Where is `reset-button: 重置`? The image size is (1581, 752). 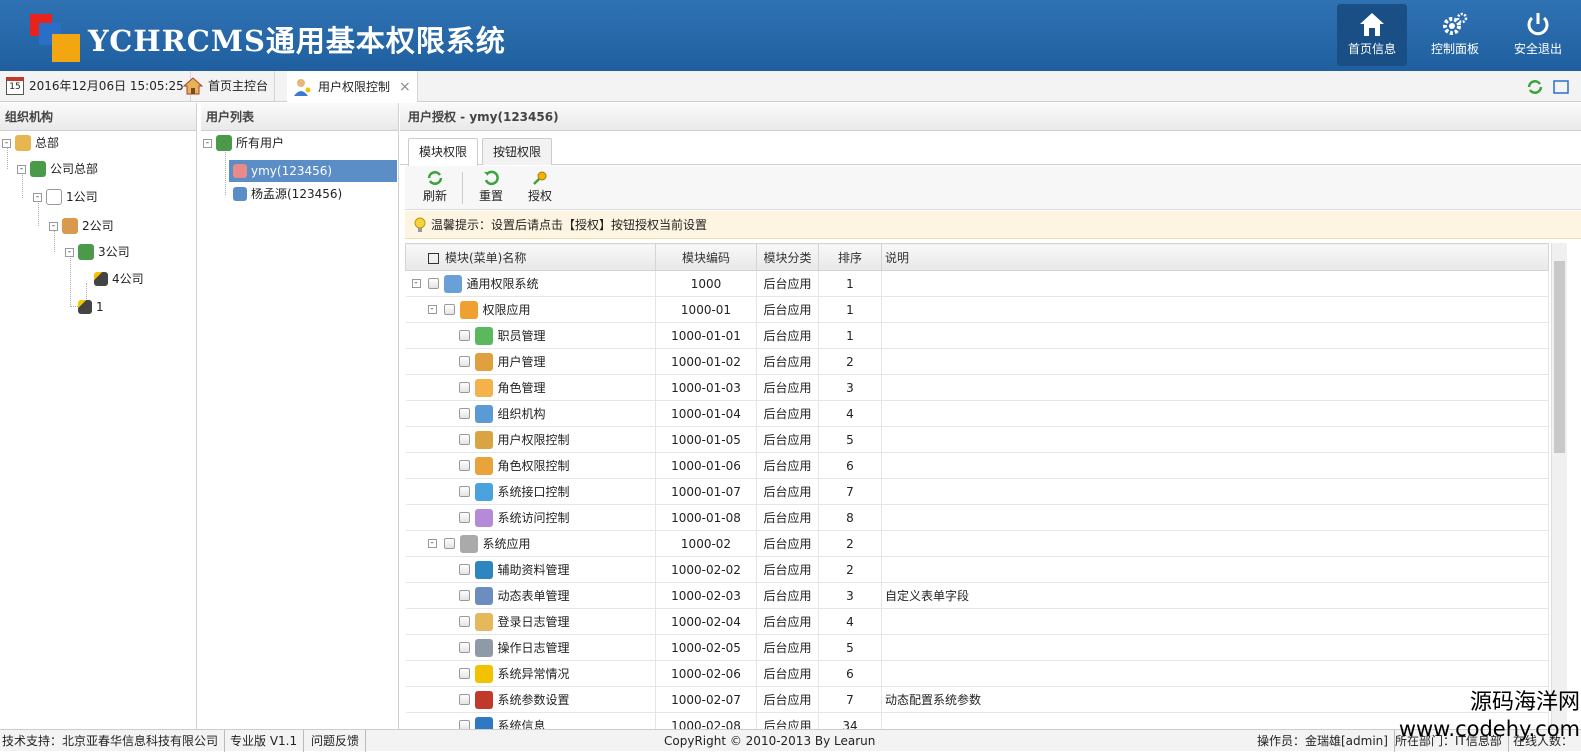 reset-button: 重置 is located at coordinates (491, 187).